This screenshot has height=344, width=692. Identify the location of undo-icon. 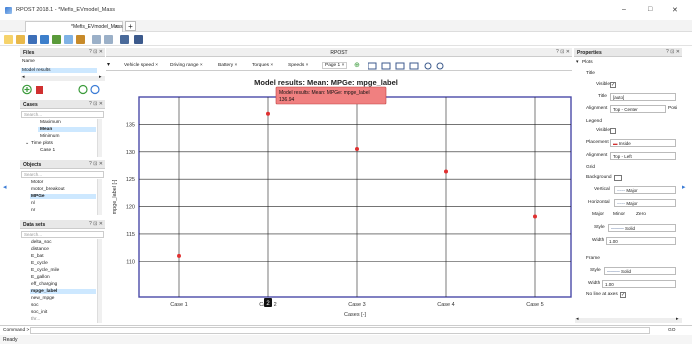
(96, 39).